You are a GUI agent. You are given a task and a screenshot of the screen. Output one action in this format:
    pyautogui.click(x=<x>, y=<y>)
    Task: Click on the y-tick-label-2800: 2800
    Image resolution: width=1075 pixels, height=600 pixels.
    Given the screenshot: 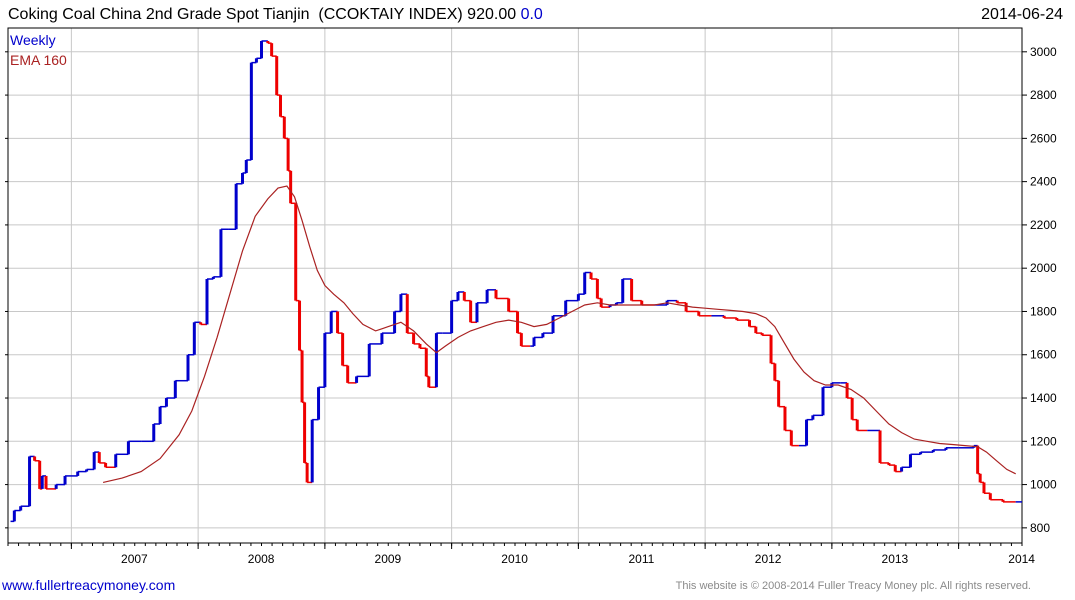 What is the action you would take?
    pyautogui.click(x=1043, y=95)
    